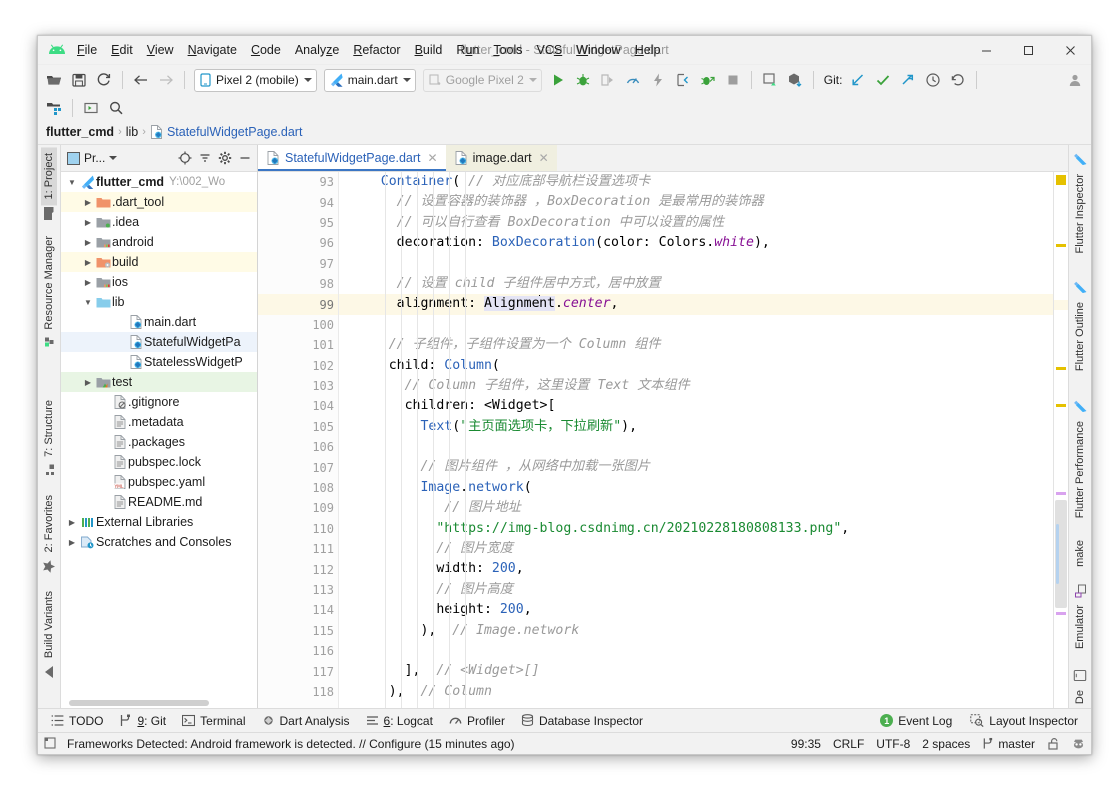 Image resolution: width=1117 pixels, height=786 pixels. I want to click on sdk-manager-icon, so click(795, 80).